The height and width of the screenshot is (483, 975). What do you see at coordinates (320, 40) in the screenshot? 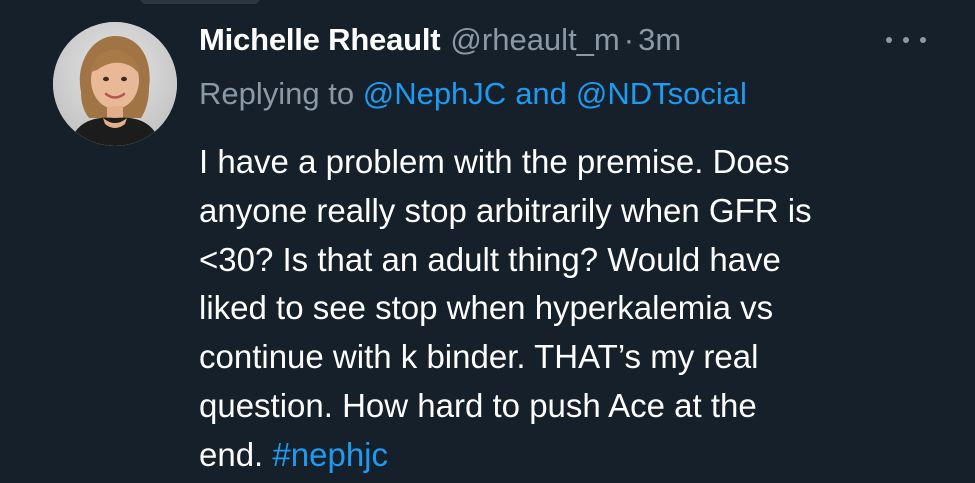
I see `author-display-name: Michelle Rheault` at bounding box center [320, 40].